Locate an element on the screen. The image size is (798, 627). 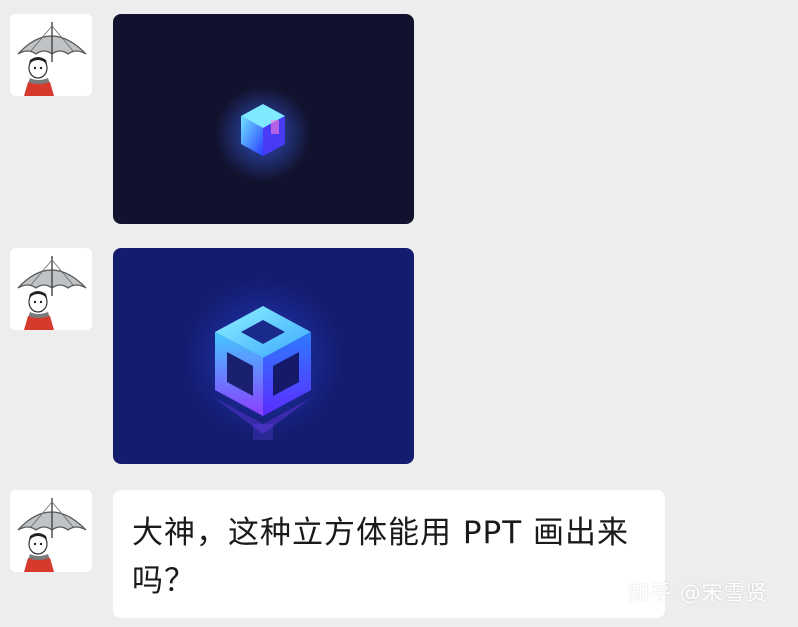
glowing-cube-hollow-image is located at coordinates (263, 356).